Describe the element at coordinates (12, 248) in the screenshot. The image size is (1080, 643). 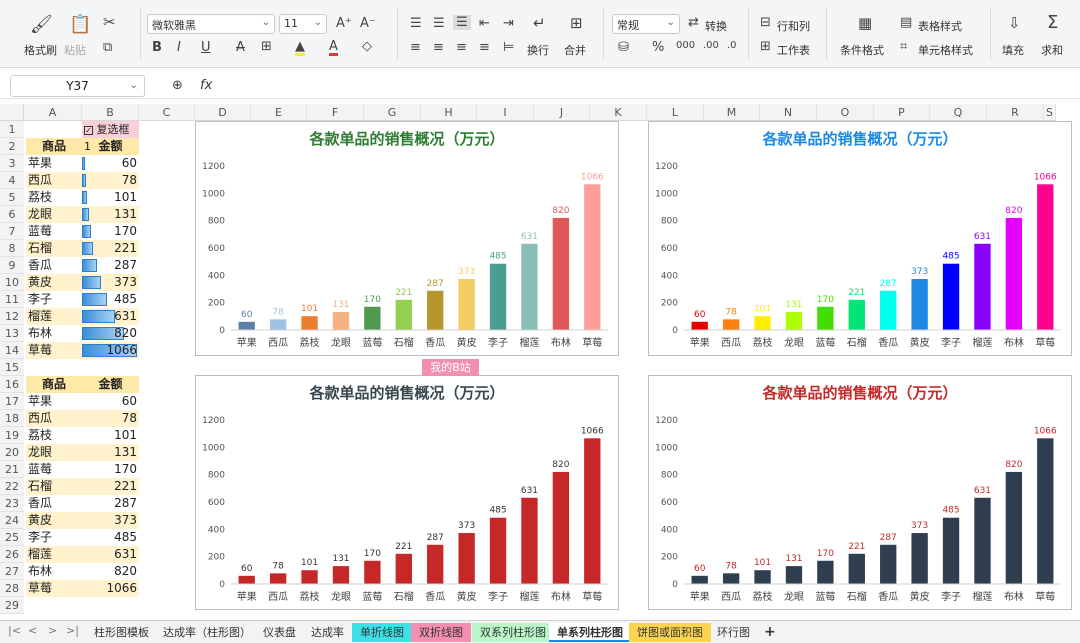
I see `row-header-8: 8` at that location.